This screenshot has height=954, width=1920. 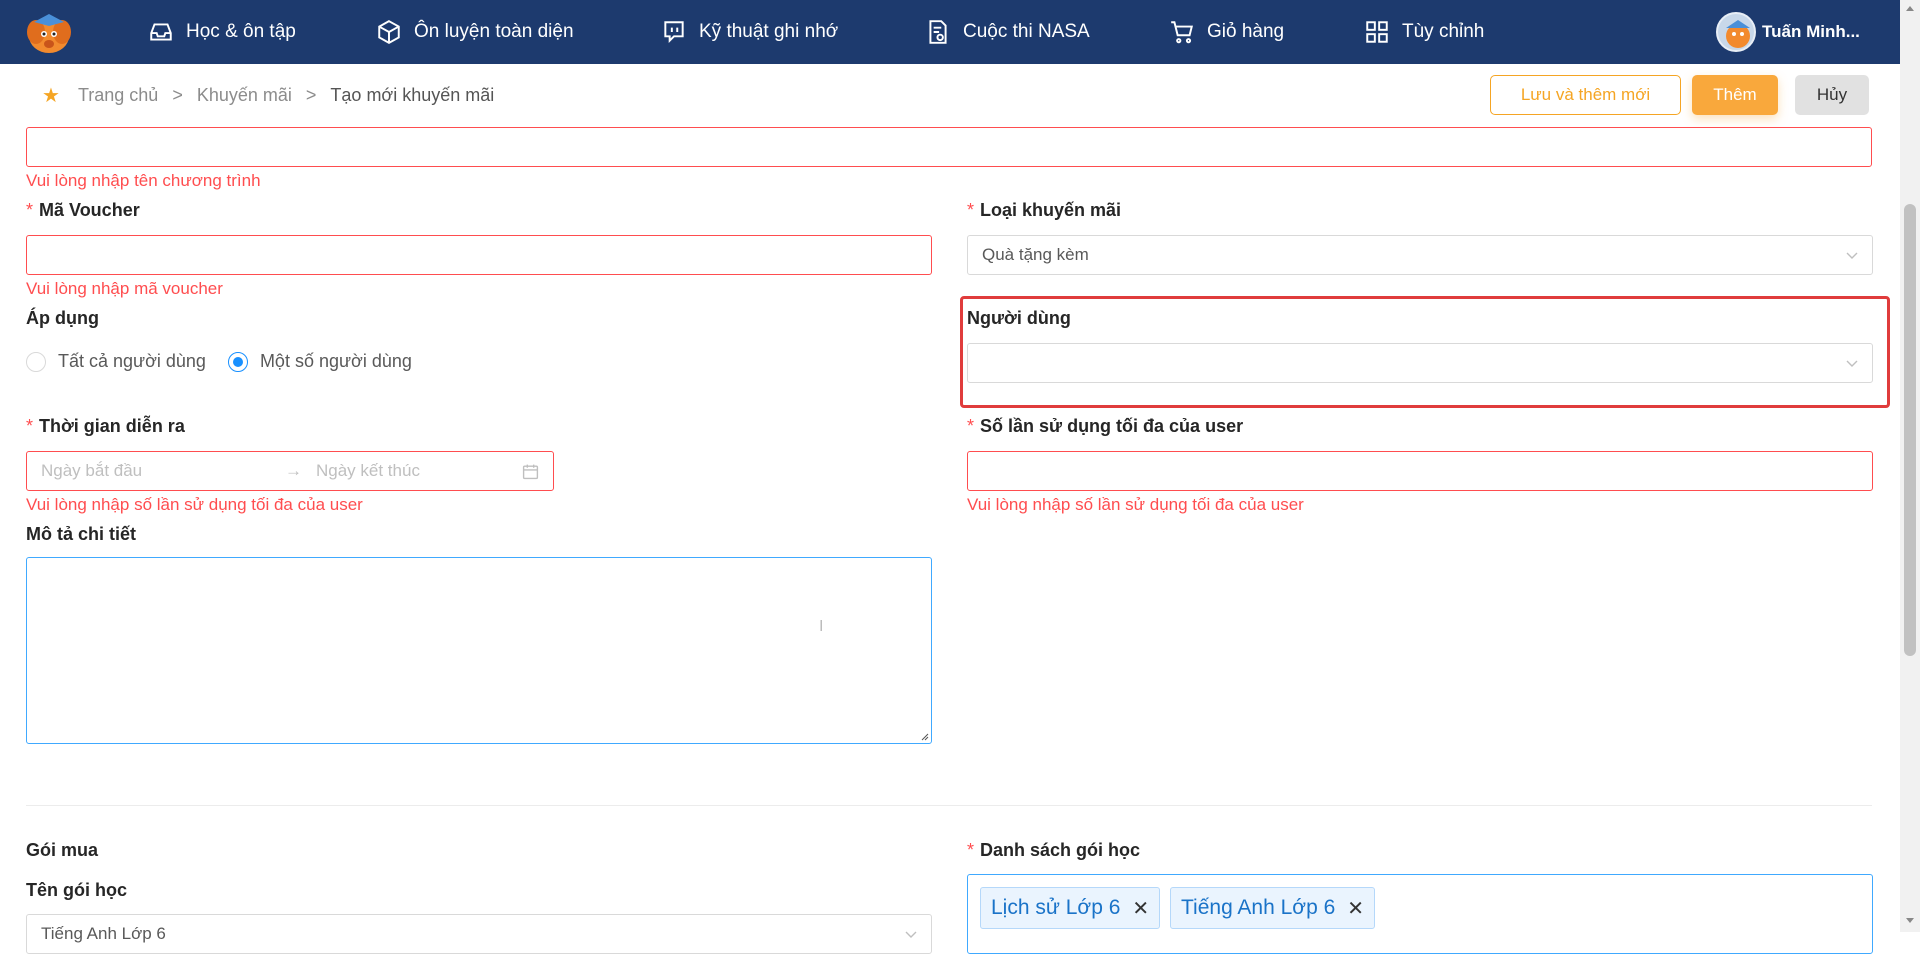 I want to click on grid-icon, so click(x=1377, y=32).